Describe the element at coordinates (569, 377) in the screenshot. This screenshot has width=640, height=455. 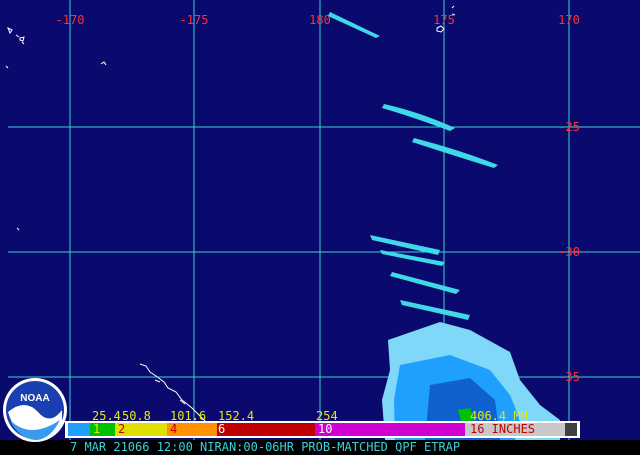
I see `latitude-label: -35` at that location.